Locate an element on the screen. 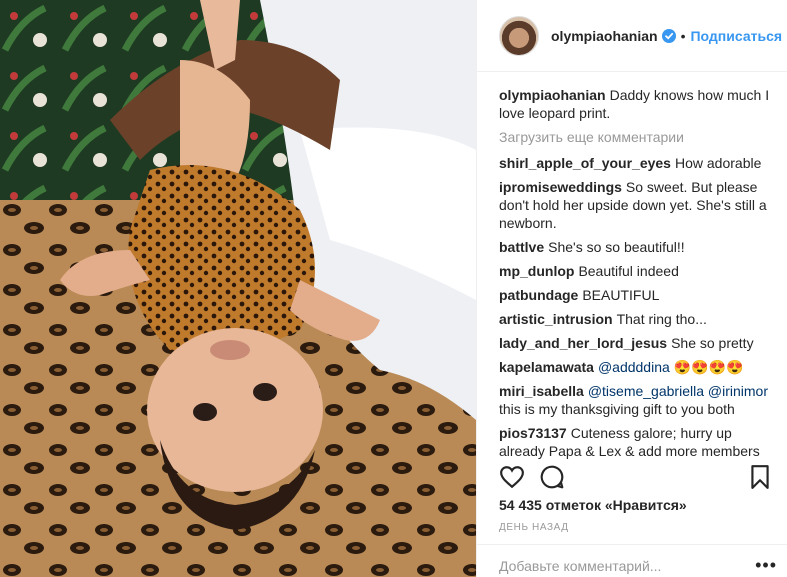  list-item: mp_dunlop Beautiful indeed is located at coordinates (638, 271).